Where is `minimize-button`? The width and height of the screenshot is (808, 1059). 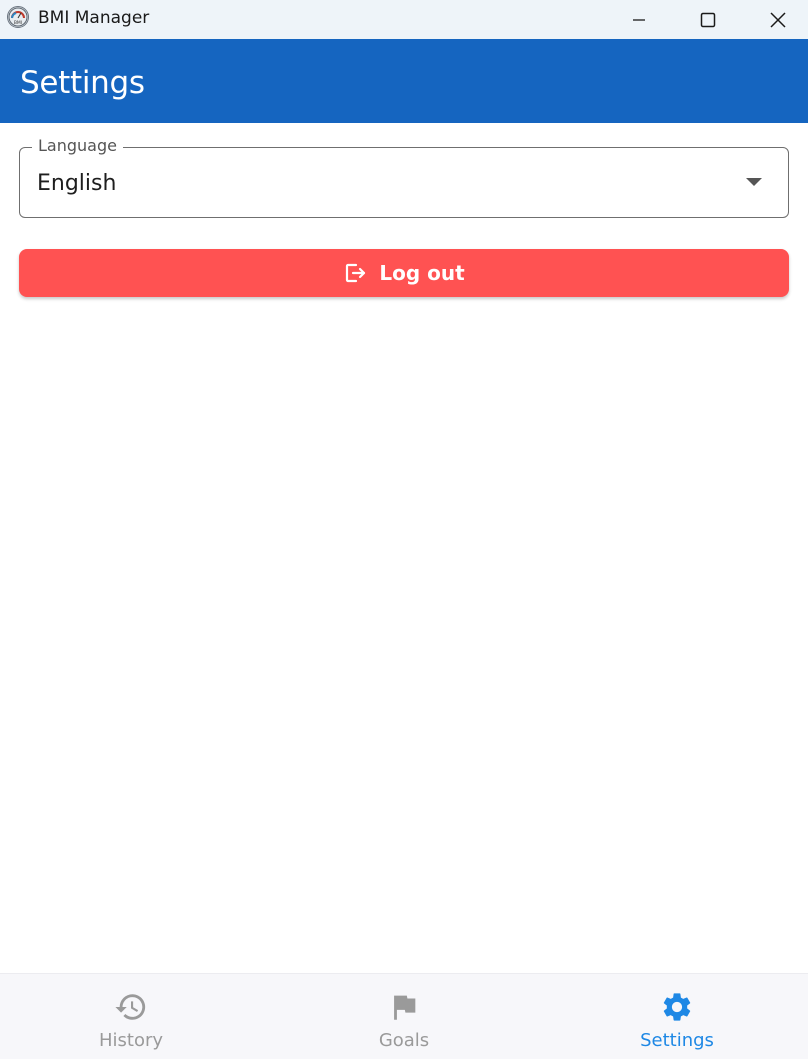
minimize-button is located at coordinates (639, 19).